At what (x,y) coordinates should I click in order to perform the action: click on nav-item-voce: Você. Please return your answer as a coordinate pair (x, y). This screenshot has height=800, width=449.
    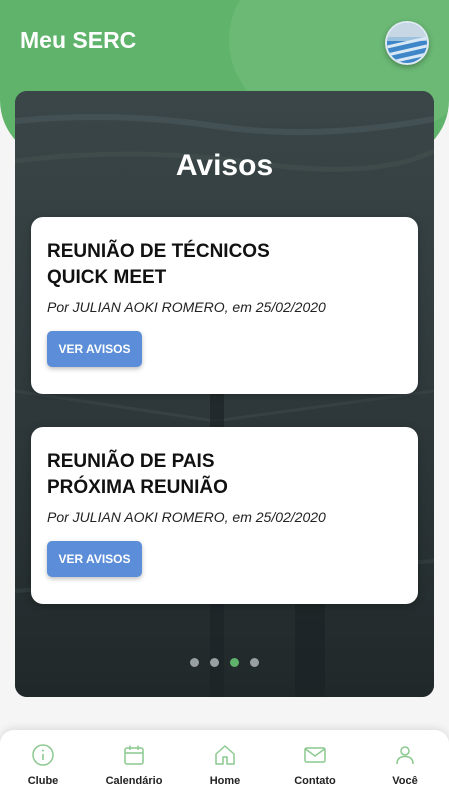
    Looking at the image, I should click on (404, 765).